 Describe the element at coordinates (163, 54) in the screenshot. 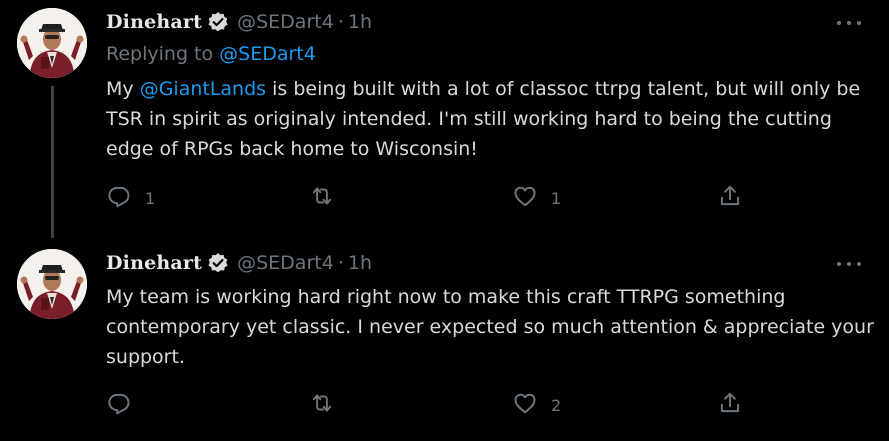

I see `replying-to-label: Replying to` at that location.